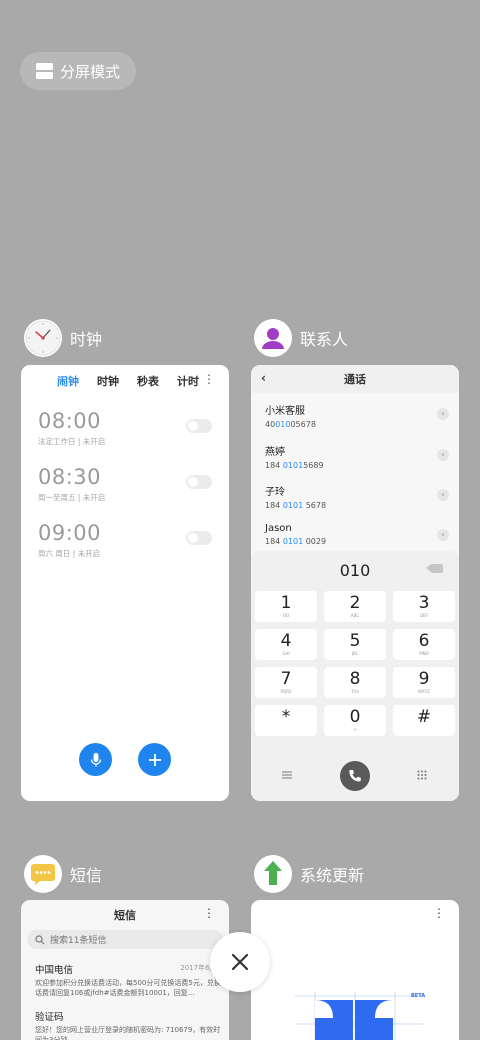 The width and height of the screenshot is (480, 1040). Describe the element at coordinates (294, 465) in the screenshot. I see `contact-number: 184 01015689` at that location.